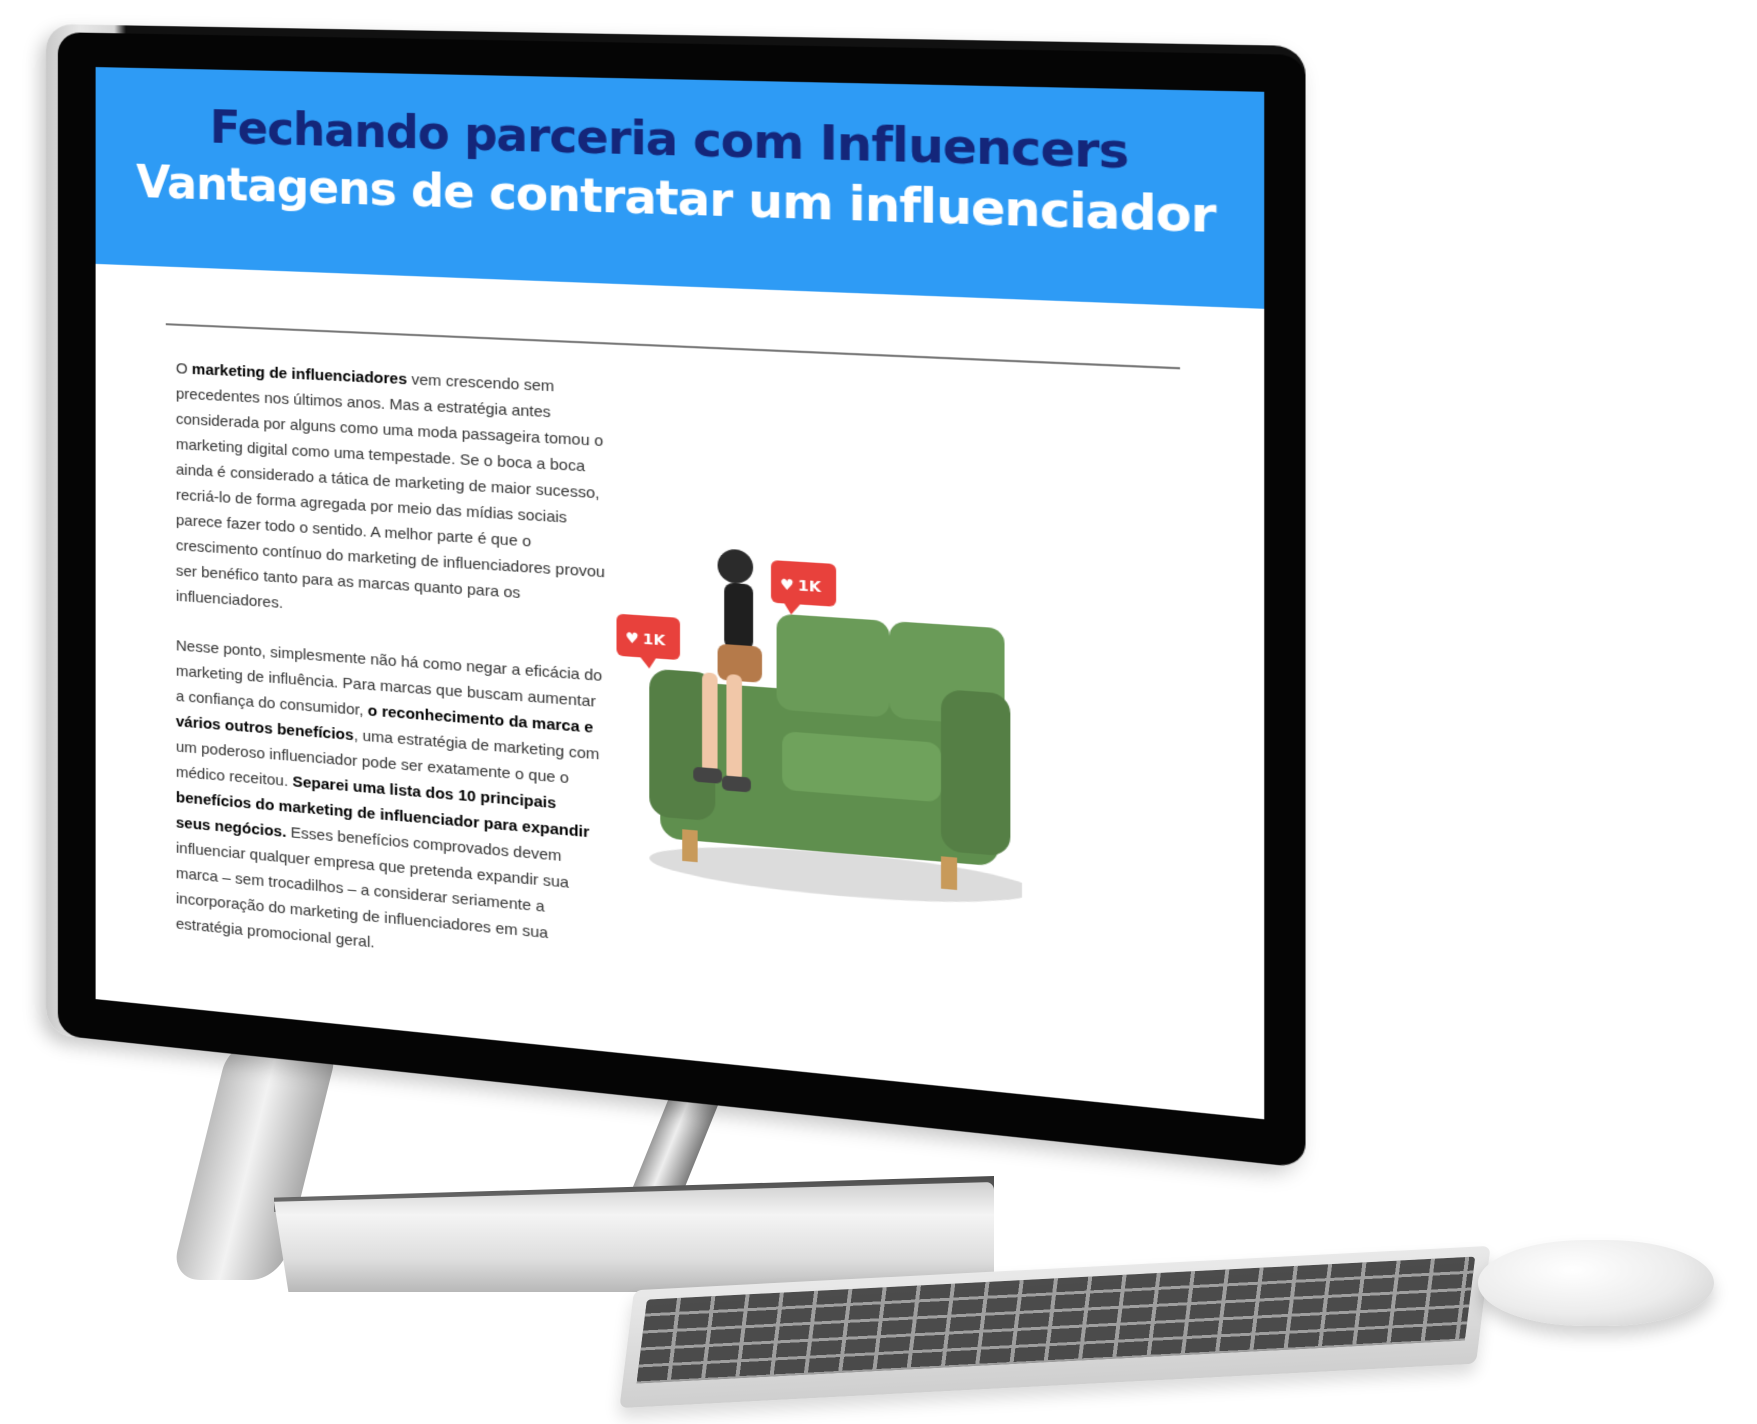 The height and width of the screenshot is (1424, 1757). I want to click on sofa-arm, so click(975, 773).